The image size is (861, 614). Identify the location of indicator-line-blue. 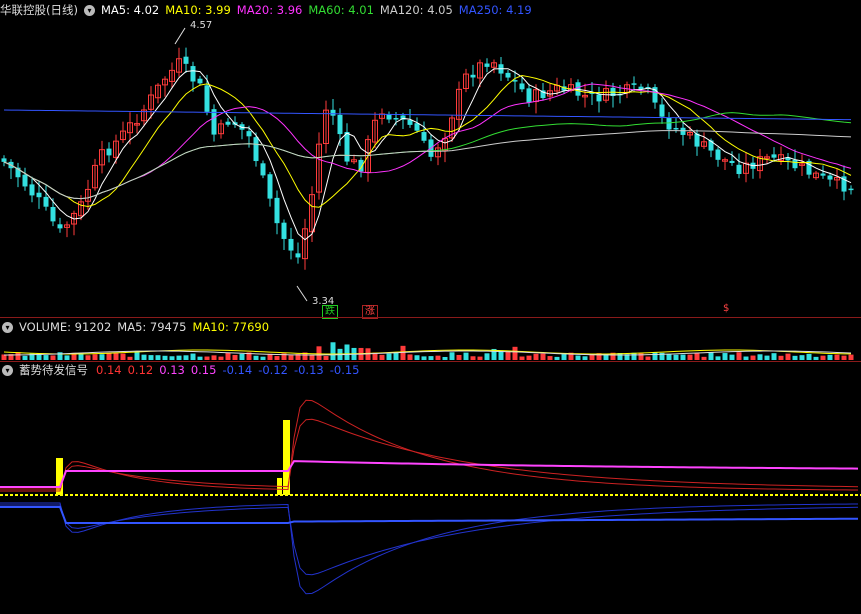
(429, 540).